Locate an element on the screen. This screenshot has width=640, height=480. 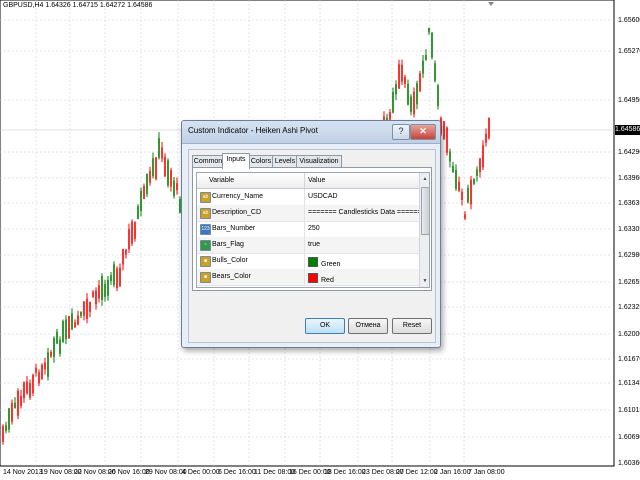
variable-value: Red is located at coordinates (321, 278).